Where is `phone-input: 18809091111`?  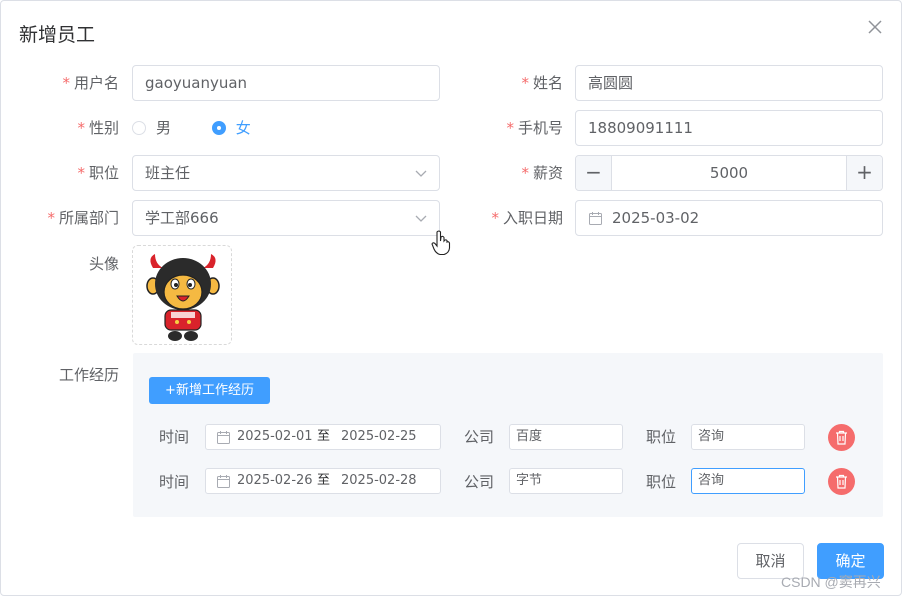 phone-input: 18809091111 is located at coordinates (729, 128).